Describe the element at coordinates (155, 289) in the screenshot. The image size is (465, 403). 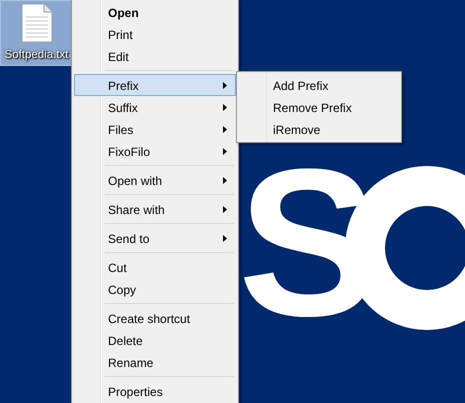
I see `menu-item: Copy` at that location.